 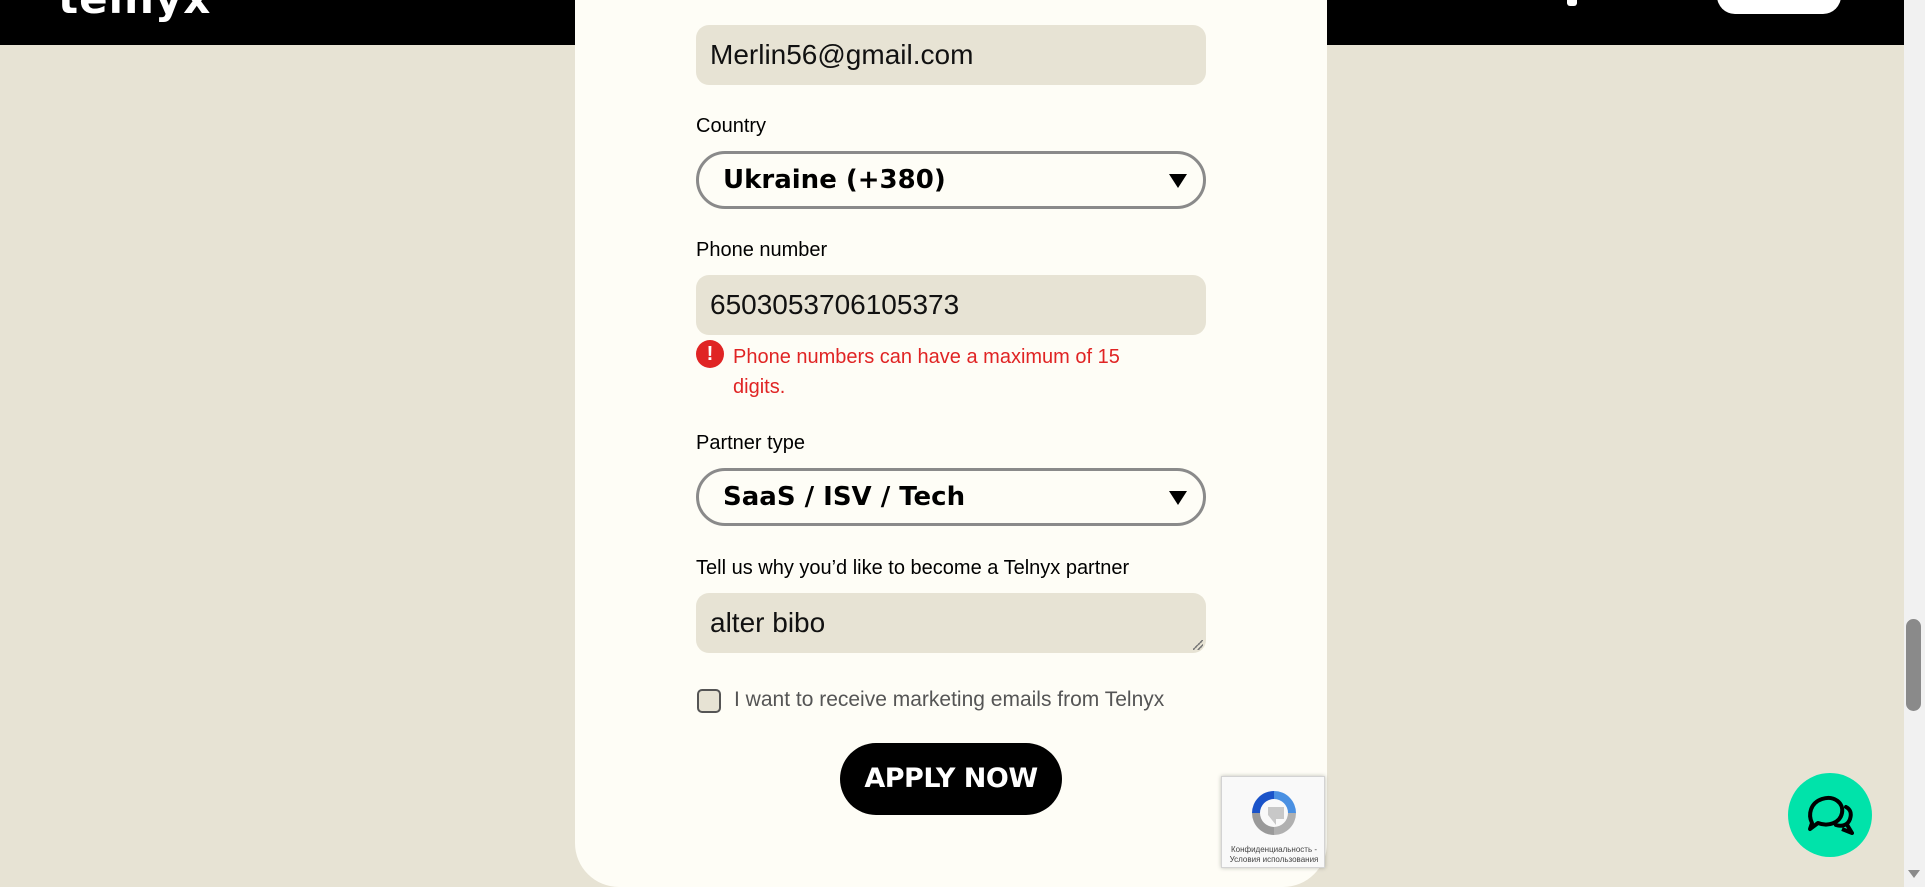 What do you see at coordinates (844, 497) in the screenshot?
I see `partner-type-select-value: SaaS / ISV / Tech` at bounding box center [844, 497].